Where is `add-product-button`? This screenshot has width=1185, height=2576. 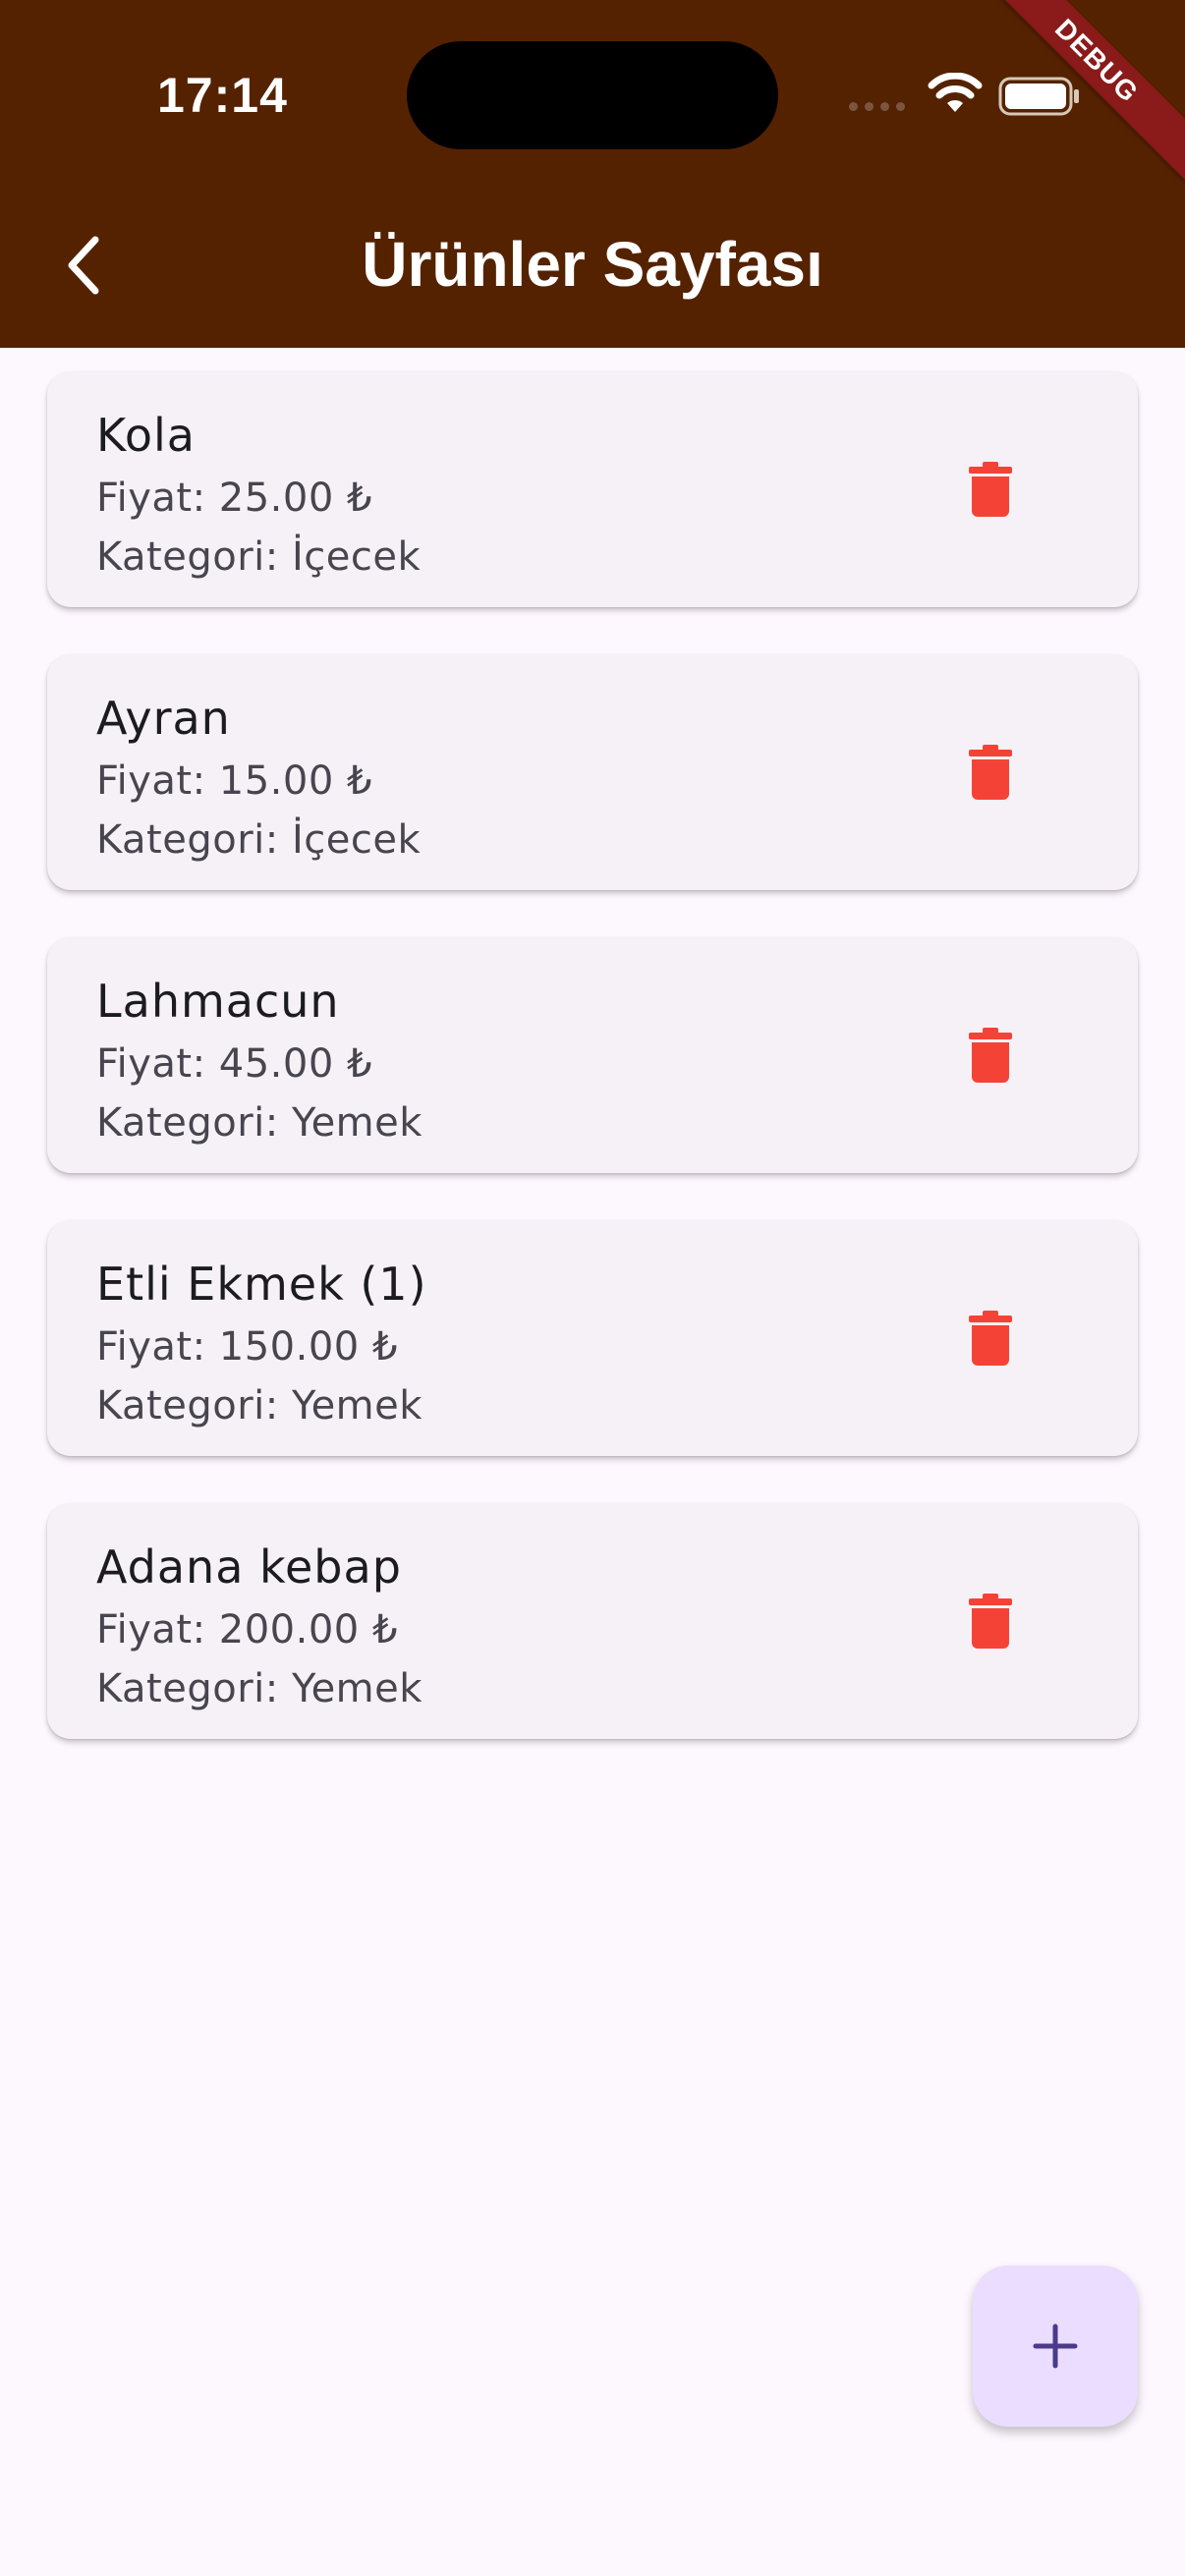 add-product-button is located at coordinates (1056, 2346).